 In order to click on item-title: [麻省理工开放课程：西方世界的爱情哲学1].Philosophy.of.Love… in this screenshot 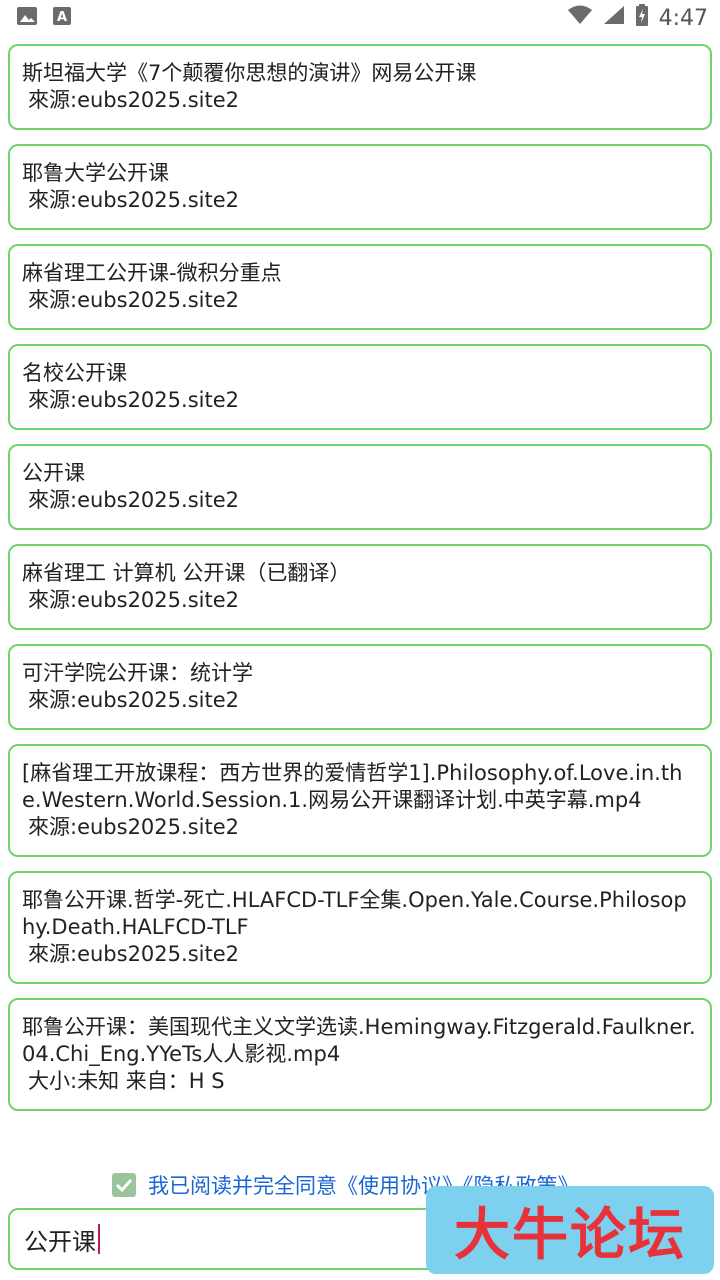, I will do `click(352, 786)`.